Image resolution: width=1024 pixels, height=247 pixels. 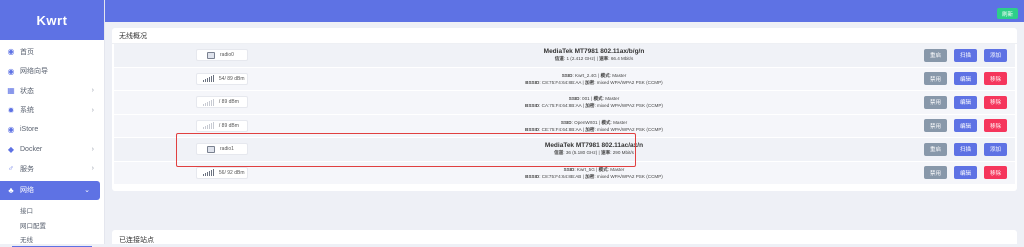 I want to click on detail-line: SSID: Kwrt_5G | 模式: Master, so click(x=594, y=170).